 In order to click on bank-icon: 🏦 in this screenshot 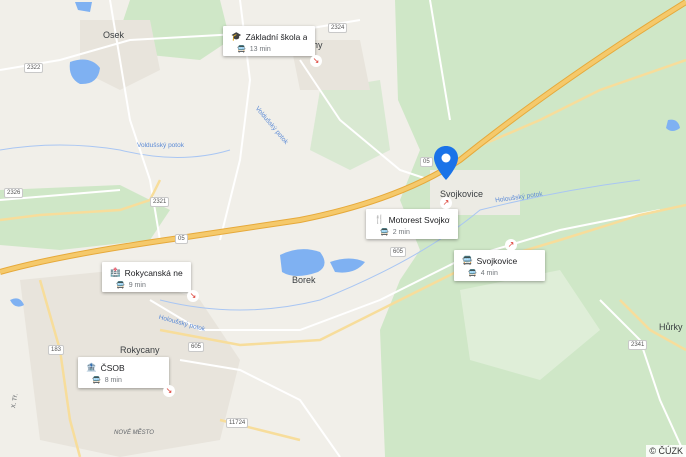, I will do `click(91, 367)`.